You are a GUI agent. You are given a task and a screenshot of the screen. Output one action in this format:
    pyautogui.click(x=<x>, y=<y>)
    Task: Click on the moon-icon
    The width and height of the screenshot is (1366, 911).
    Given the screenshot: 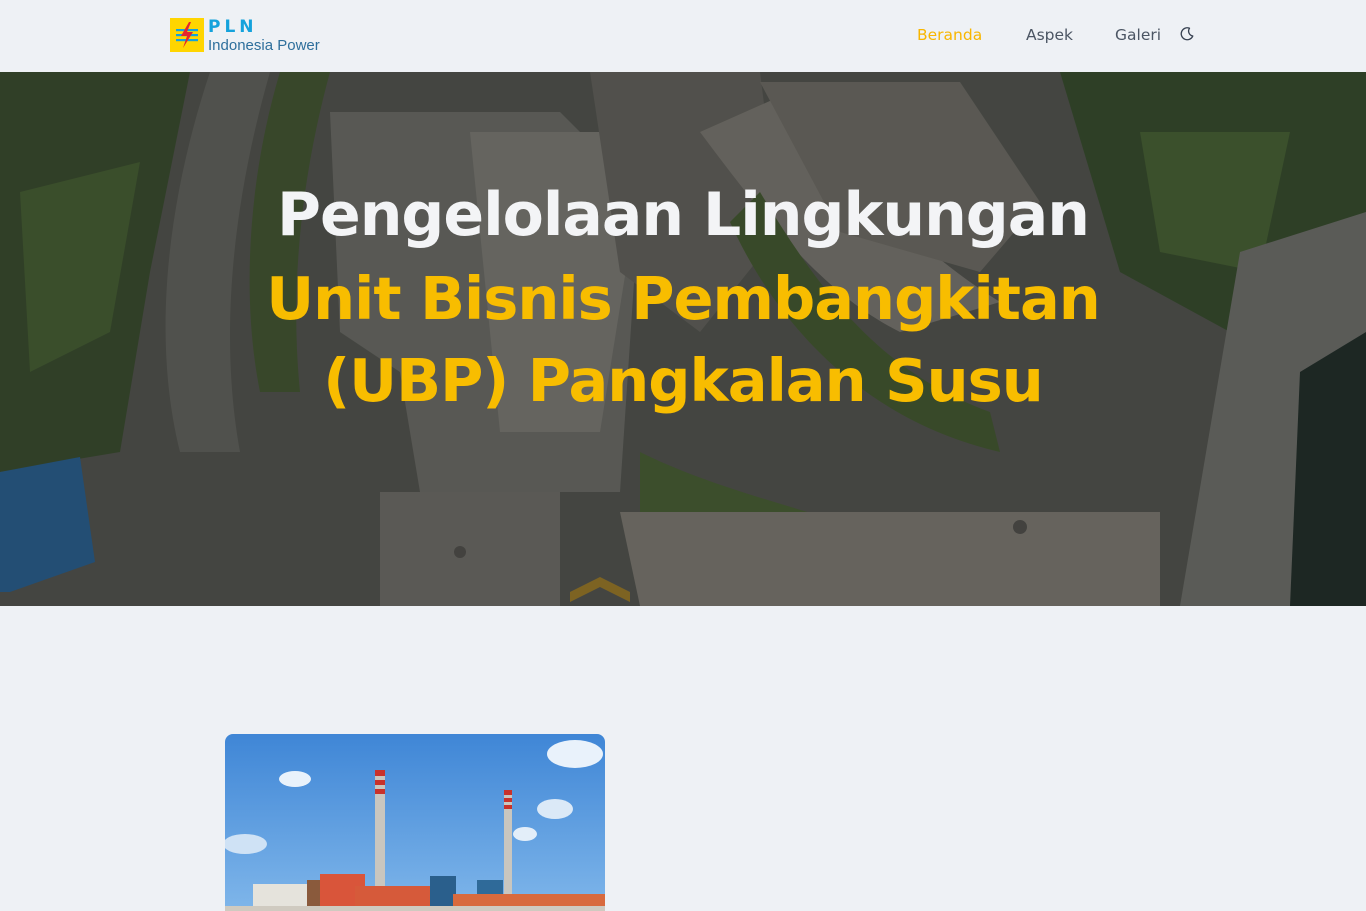 What is the action you would take?
    pyautogui.click(x=1187, y=34)
    